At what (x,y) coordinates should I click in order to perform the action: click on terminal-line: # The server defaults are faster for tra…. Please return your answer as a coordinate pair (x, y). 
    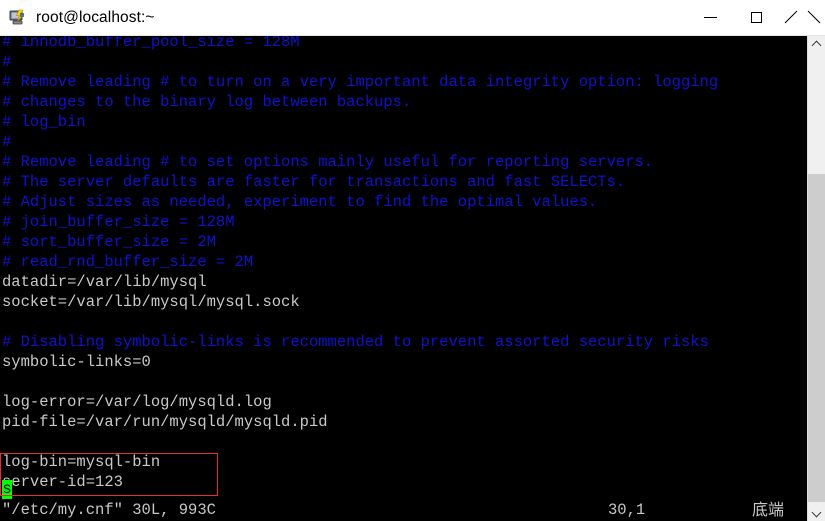
    Looking at the image, I should click on (314, 182).